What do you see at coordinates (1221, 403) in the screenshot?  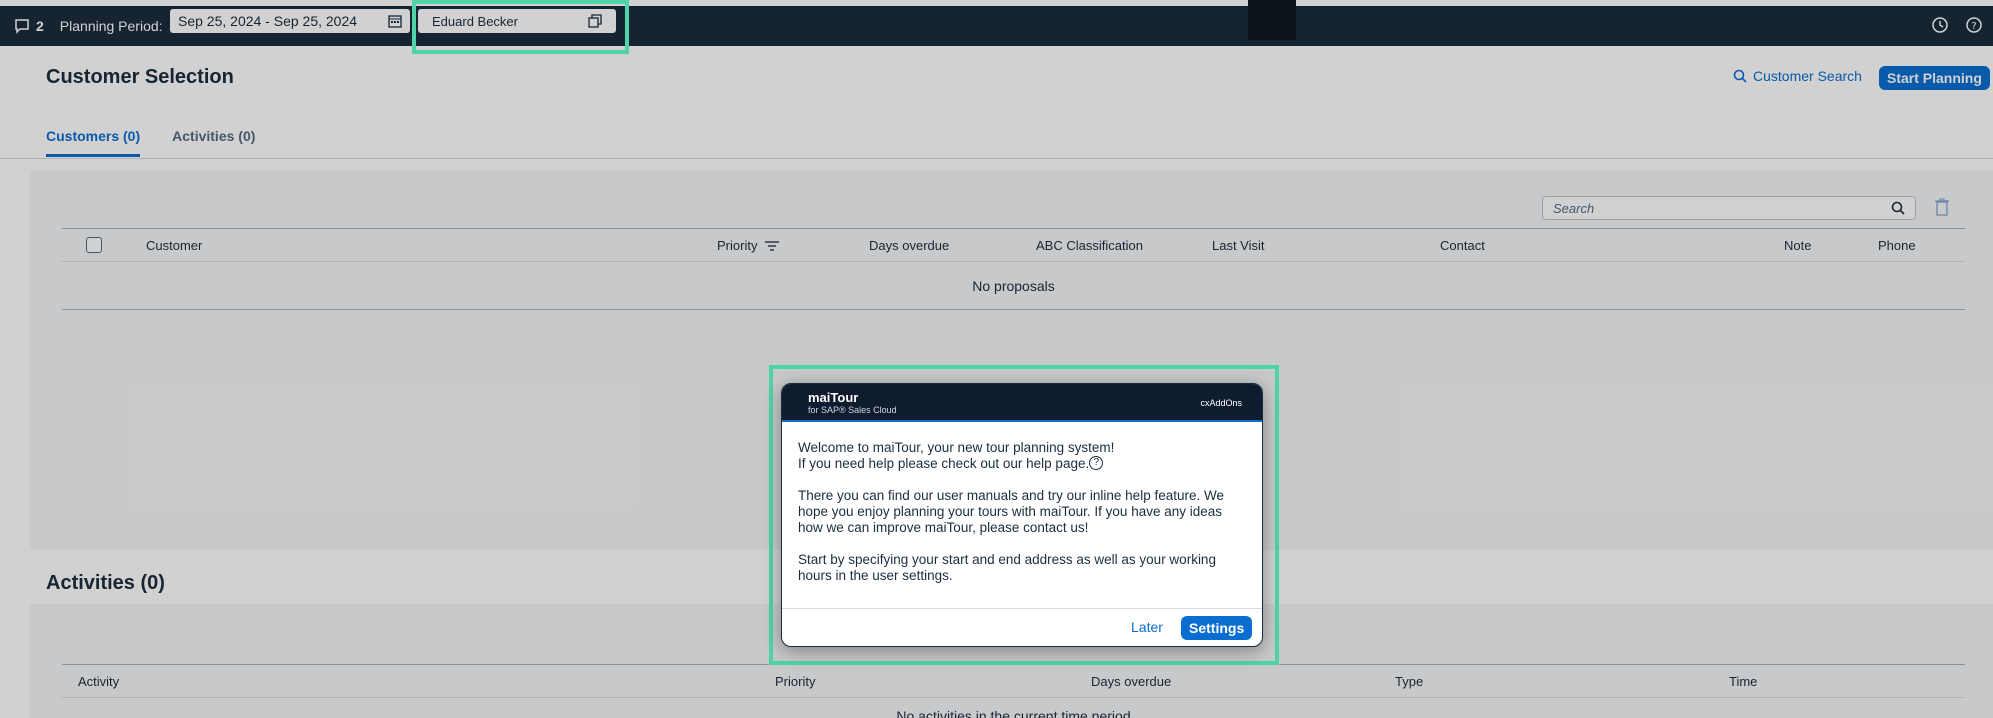 I see `dialog-cx-logo: cxAddOns` at bounding box center [1221, 403].